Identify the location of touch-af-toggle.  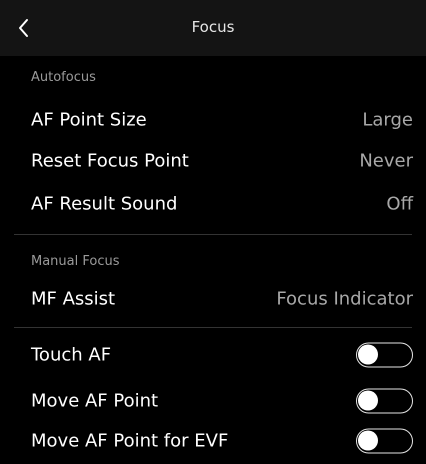
(384, 355).